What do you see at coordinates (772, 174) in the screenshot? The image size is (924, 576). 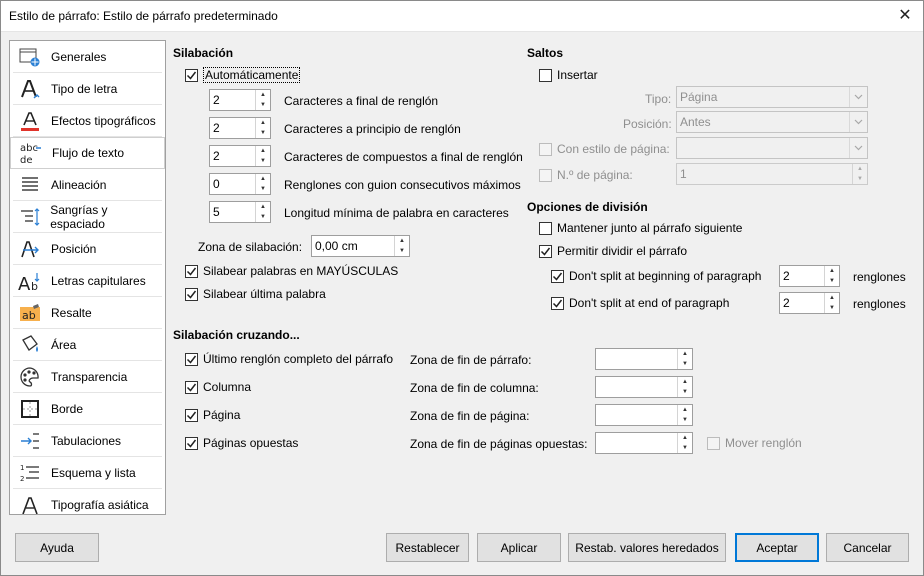 I see `page-number-spinner: 1 ▲ ▼` at bounding box center [772, 174].